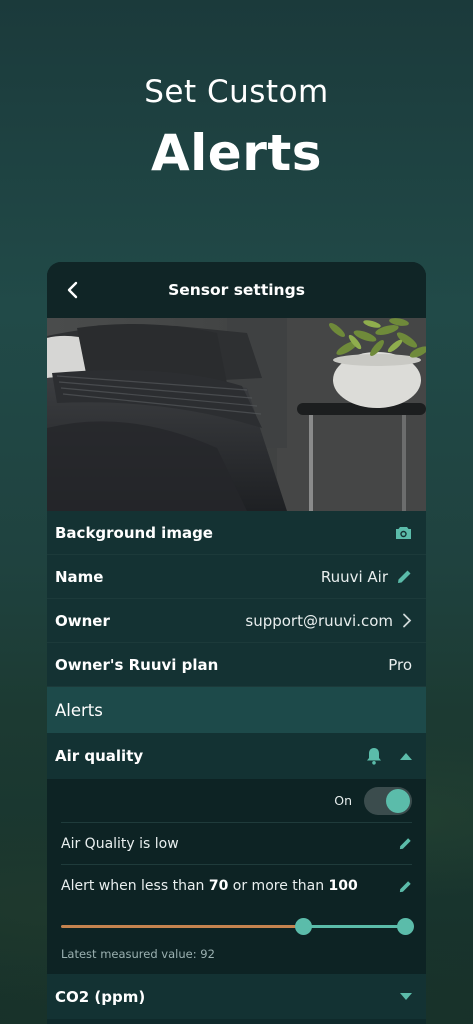  I want to click on toggle-knob, so click(398, 800).